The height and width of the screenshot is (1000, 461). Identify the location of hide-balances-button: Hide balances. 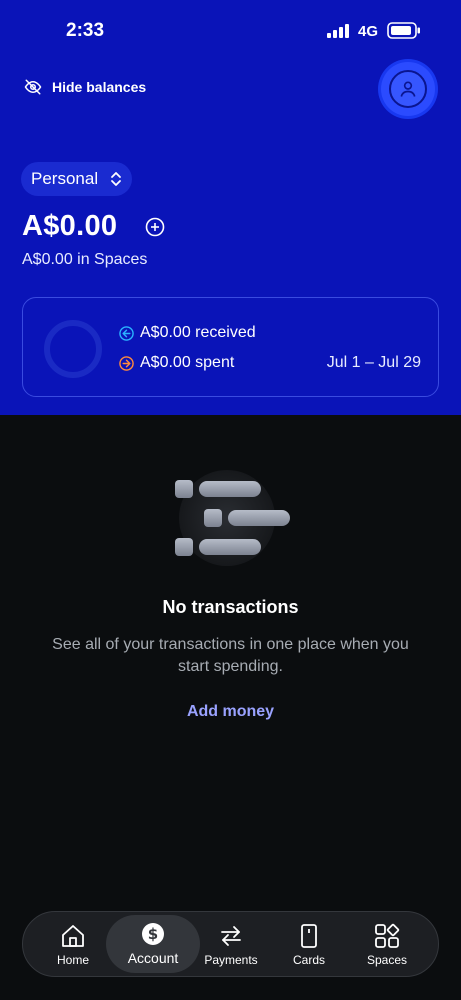
(85, 87).